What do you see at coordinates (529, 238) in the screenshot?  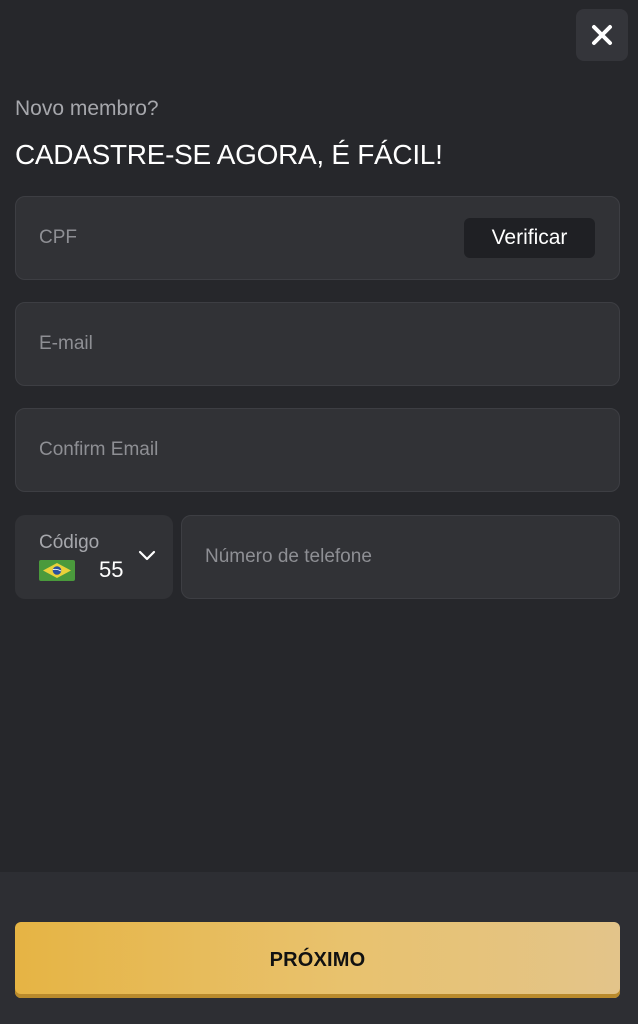 I see `verify-button: Verificar` at bounding box center [529, 238].